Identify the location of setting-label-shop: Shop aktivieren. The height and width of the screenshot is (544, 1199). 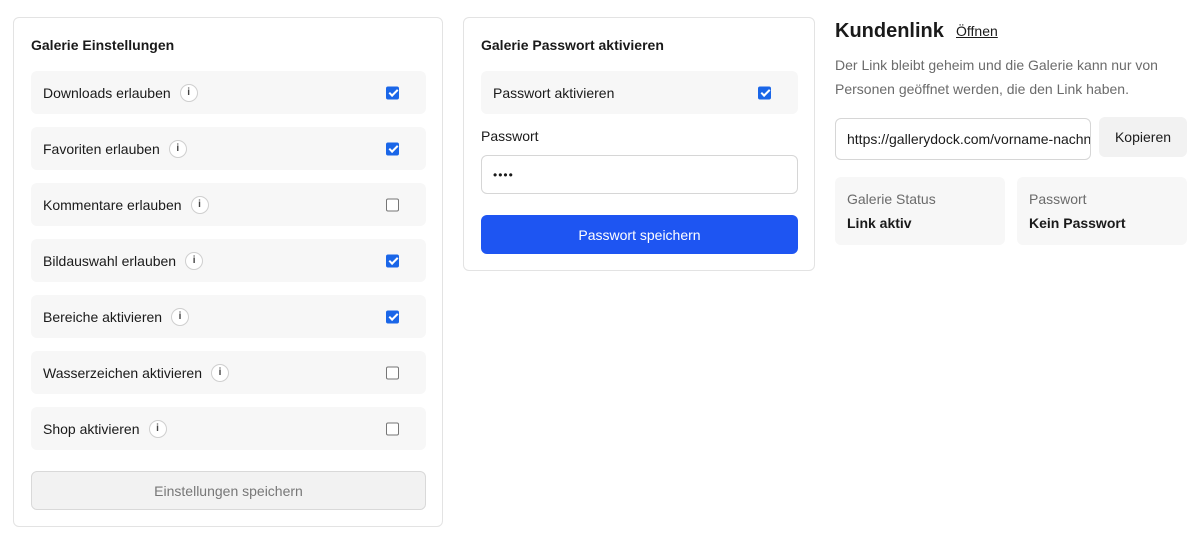
(91, 428).